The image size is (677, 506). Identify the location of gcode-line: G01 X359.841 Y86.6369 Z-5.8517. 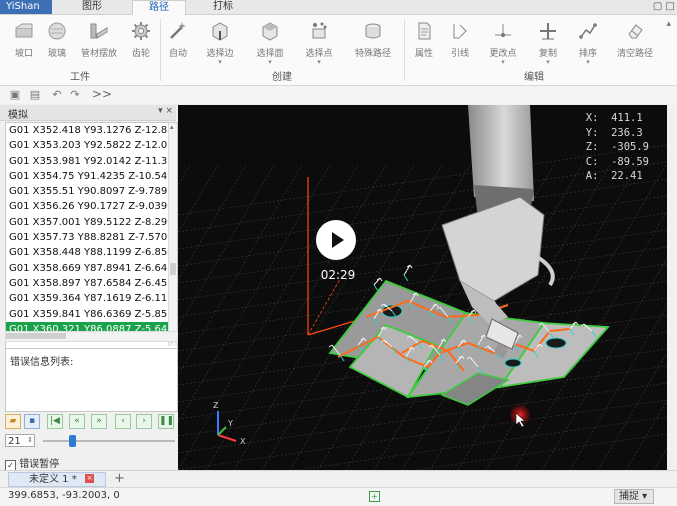
(91, 314).